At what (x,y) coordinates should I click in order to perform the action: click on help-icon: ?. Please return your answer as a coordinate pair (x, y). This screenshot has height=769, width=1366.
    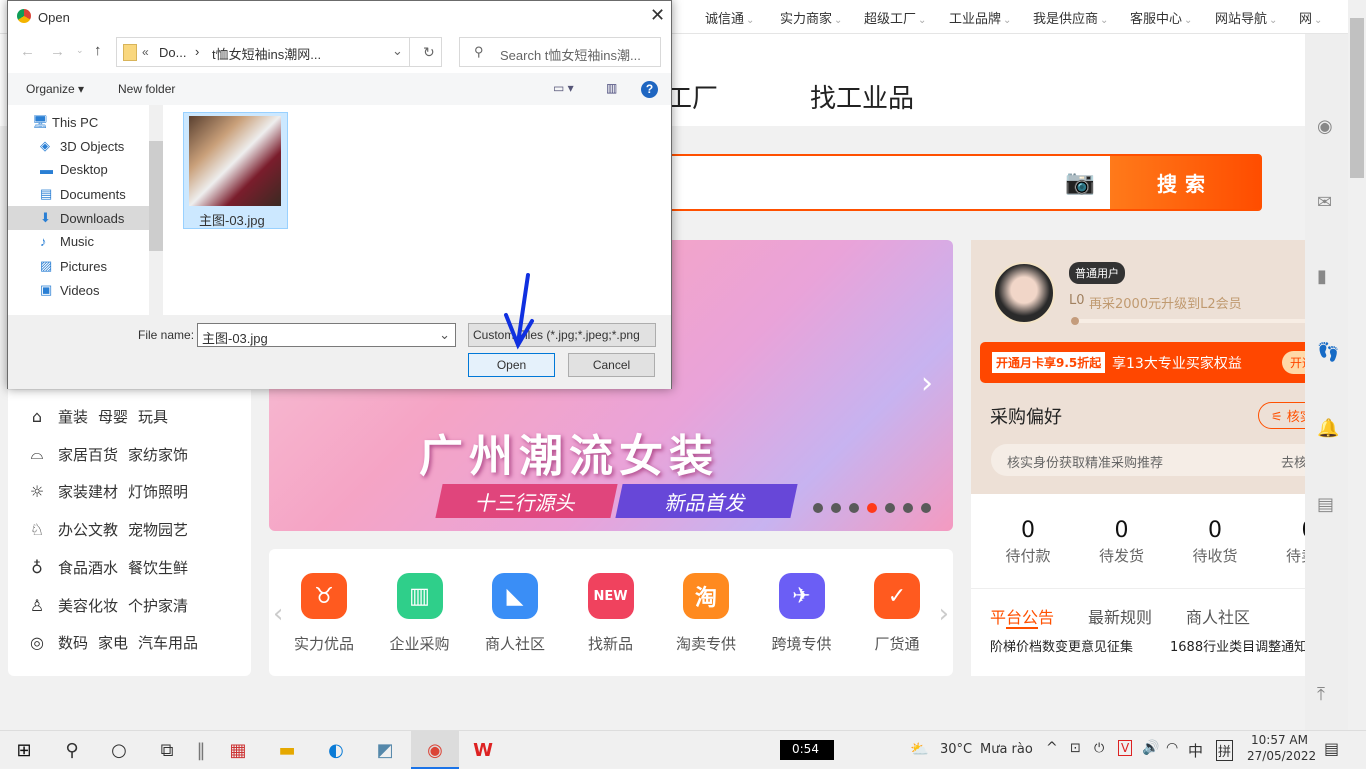
    Looking at the image, I should click on (649, 89).